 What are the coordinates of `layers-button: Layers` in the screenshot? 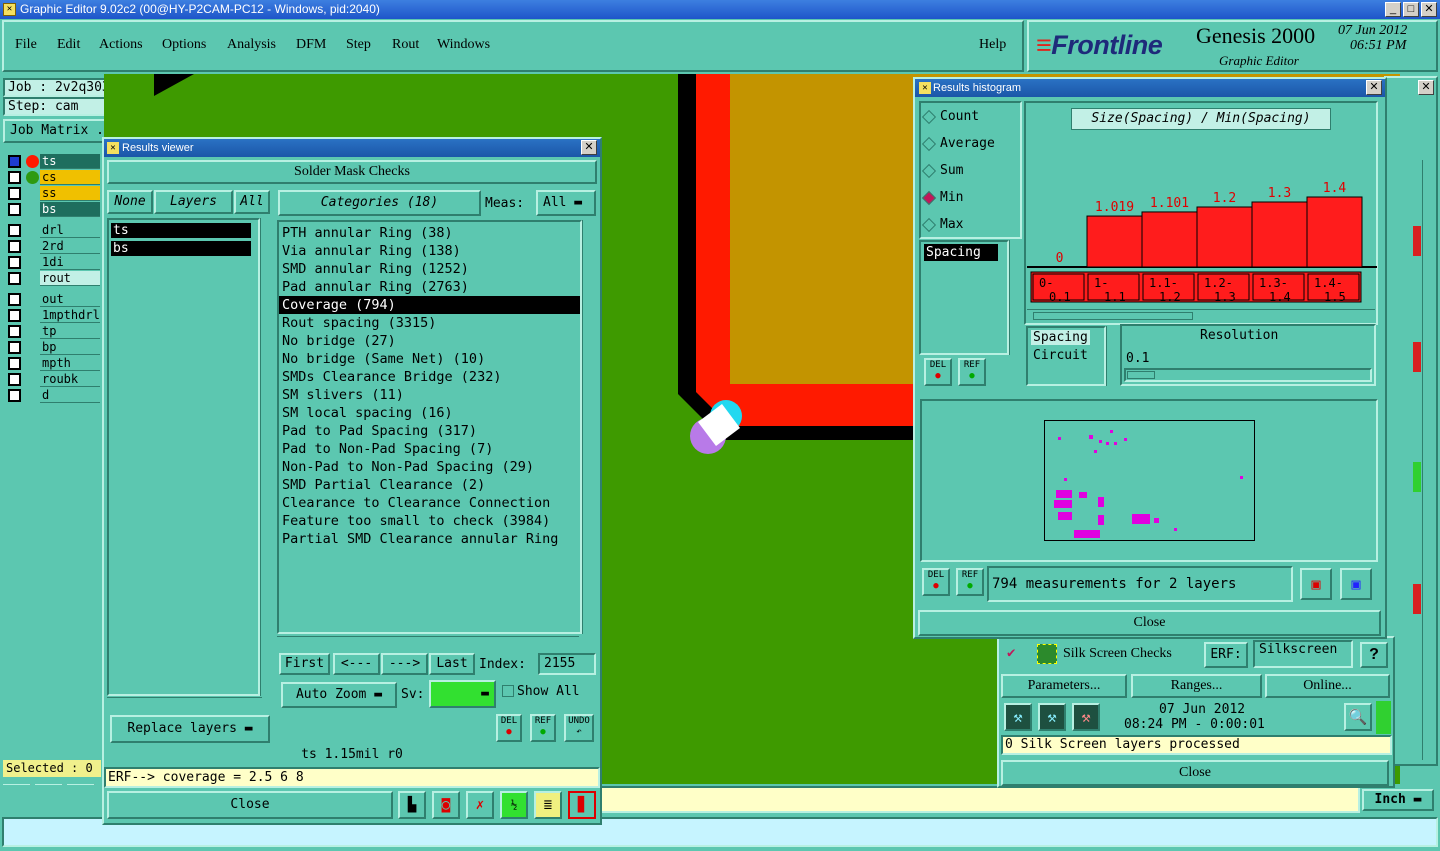 It's located at (193, 202).